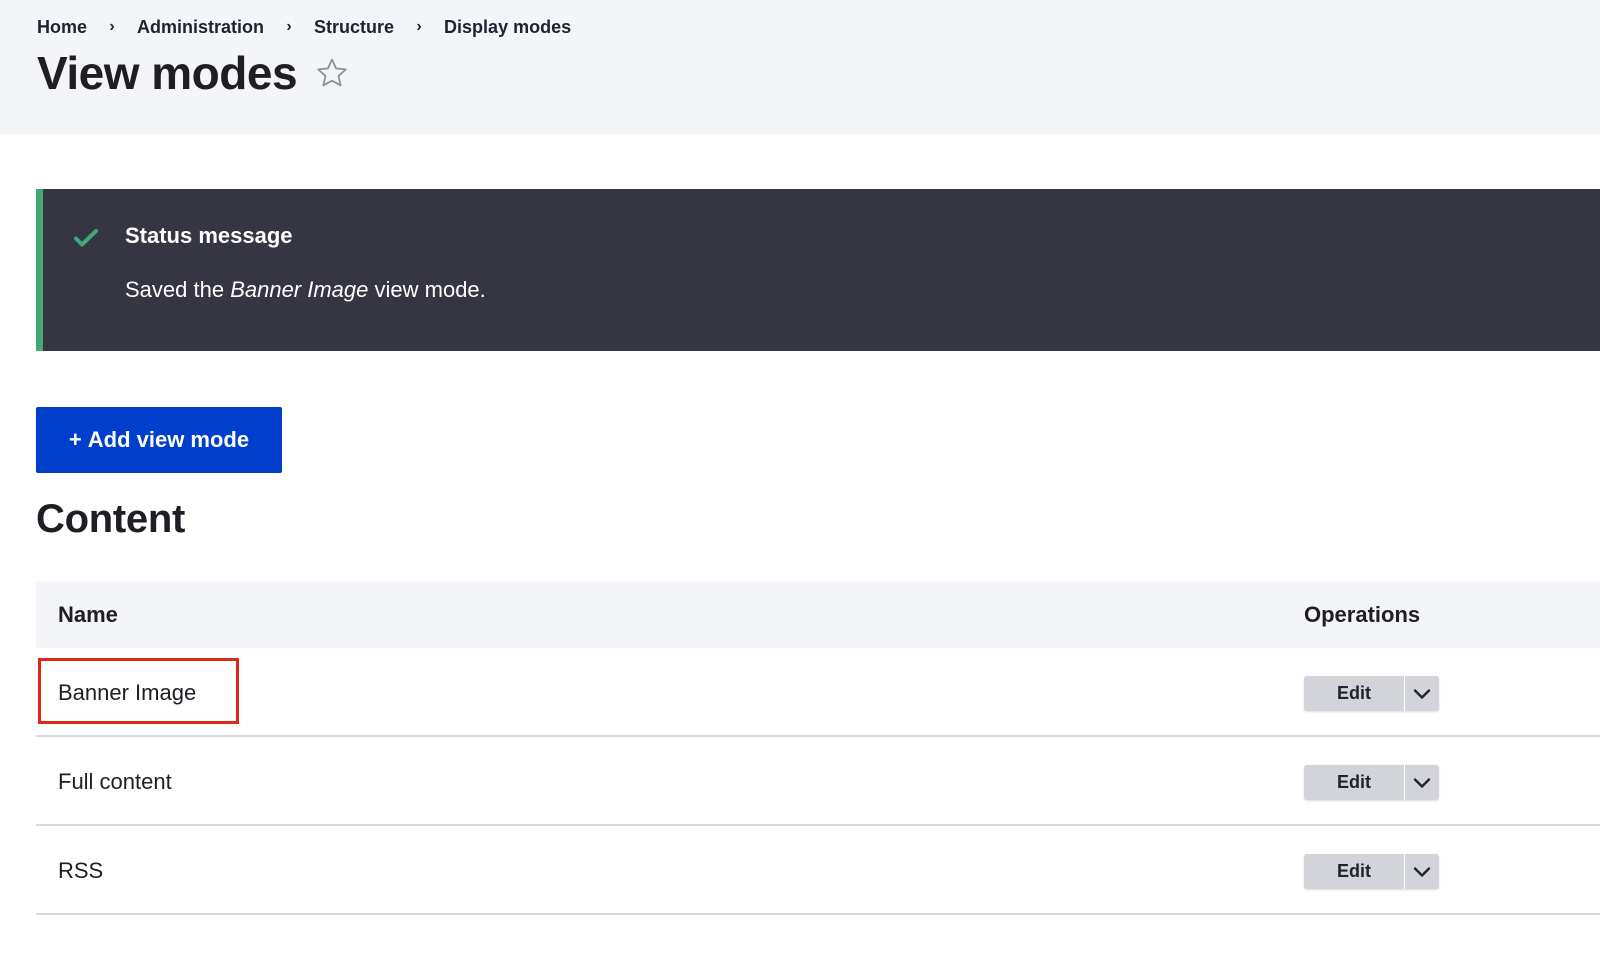 The image size is (1600, 955). What do you see at coordinates (818, 870) in the screenshot?
I see `table-row: RSS Edit` at bounding box center [818, 870].